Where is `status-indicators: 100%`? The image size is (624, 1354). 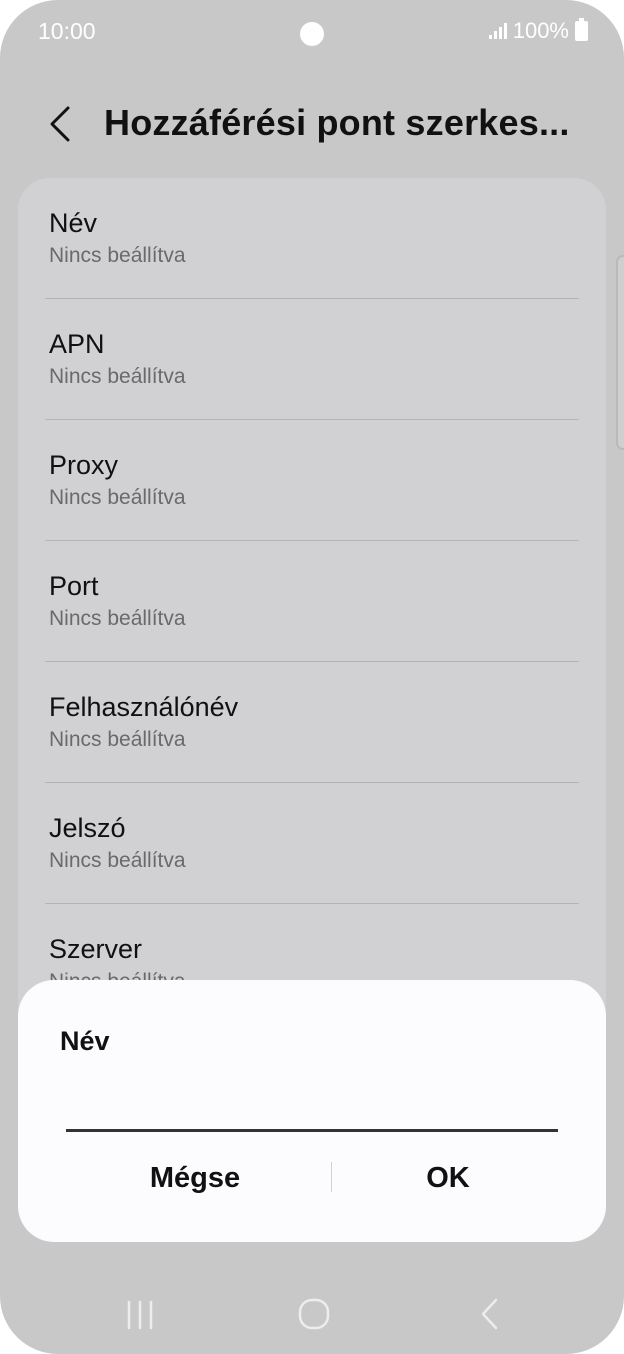 status-indicators: 100% is located at coordinates (538, 31).